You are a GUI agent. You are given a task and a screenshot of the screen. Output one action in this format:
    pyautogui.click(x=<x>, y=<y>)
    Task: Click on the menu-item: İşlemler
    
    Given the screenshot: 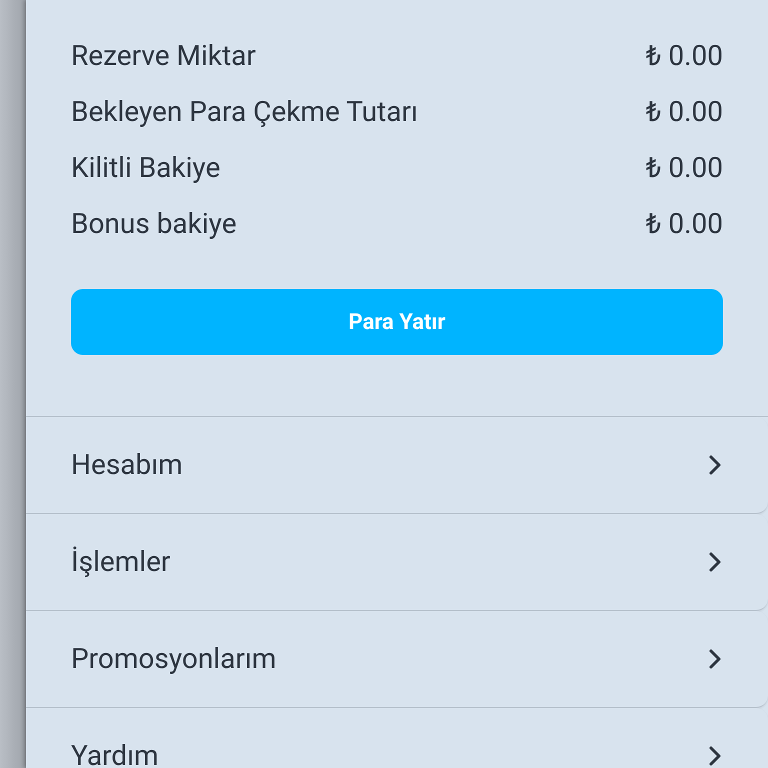 What is the action you would take?
    pyautogui.click(x=397, y=562)
    